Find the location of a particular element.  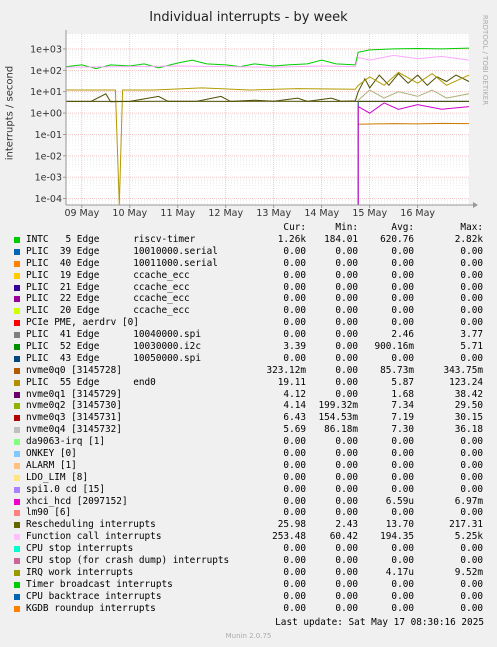

legend-row: LDO_LIM [8] 0.00 0.00 0.00 0.00 is located at coordinates (252, 478).